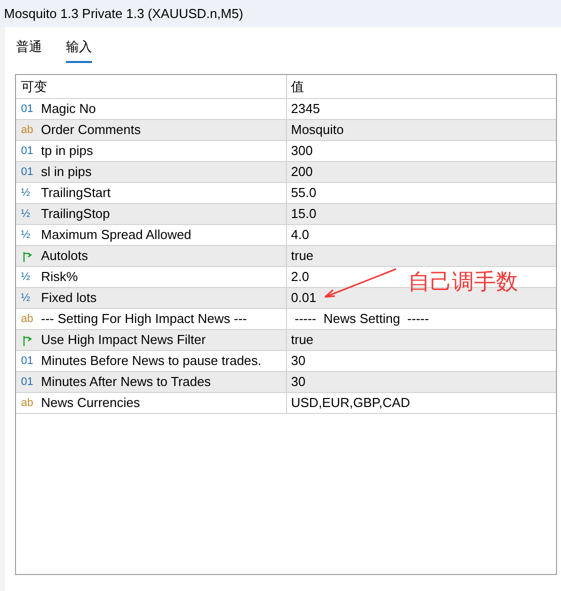 This screenshot has height=591, width=561. What do you see at coordinates (64, 256) in the screenshot?
I see `parameter-name: Autolots` at bounding box center [64, 256].